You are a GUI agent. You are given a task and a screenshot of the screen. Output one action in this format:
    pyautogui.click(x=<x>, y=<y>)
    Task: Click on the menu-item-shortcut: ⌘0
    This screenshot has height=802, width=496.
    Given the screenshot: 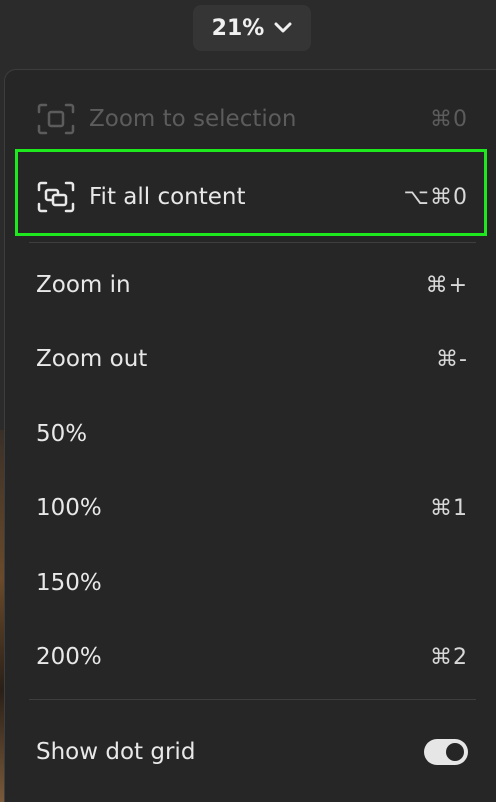 What is the action you would take?
    pyautogui.click(x=449, y=119)
    